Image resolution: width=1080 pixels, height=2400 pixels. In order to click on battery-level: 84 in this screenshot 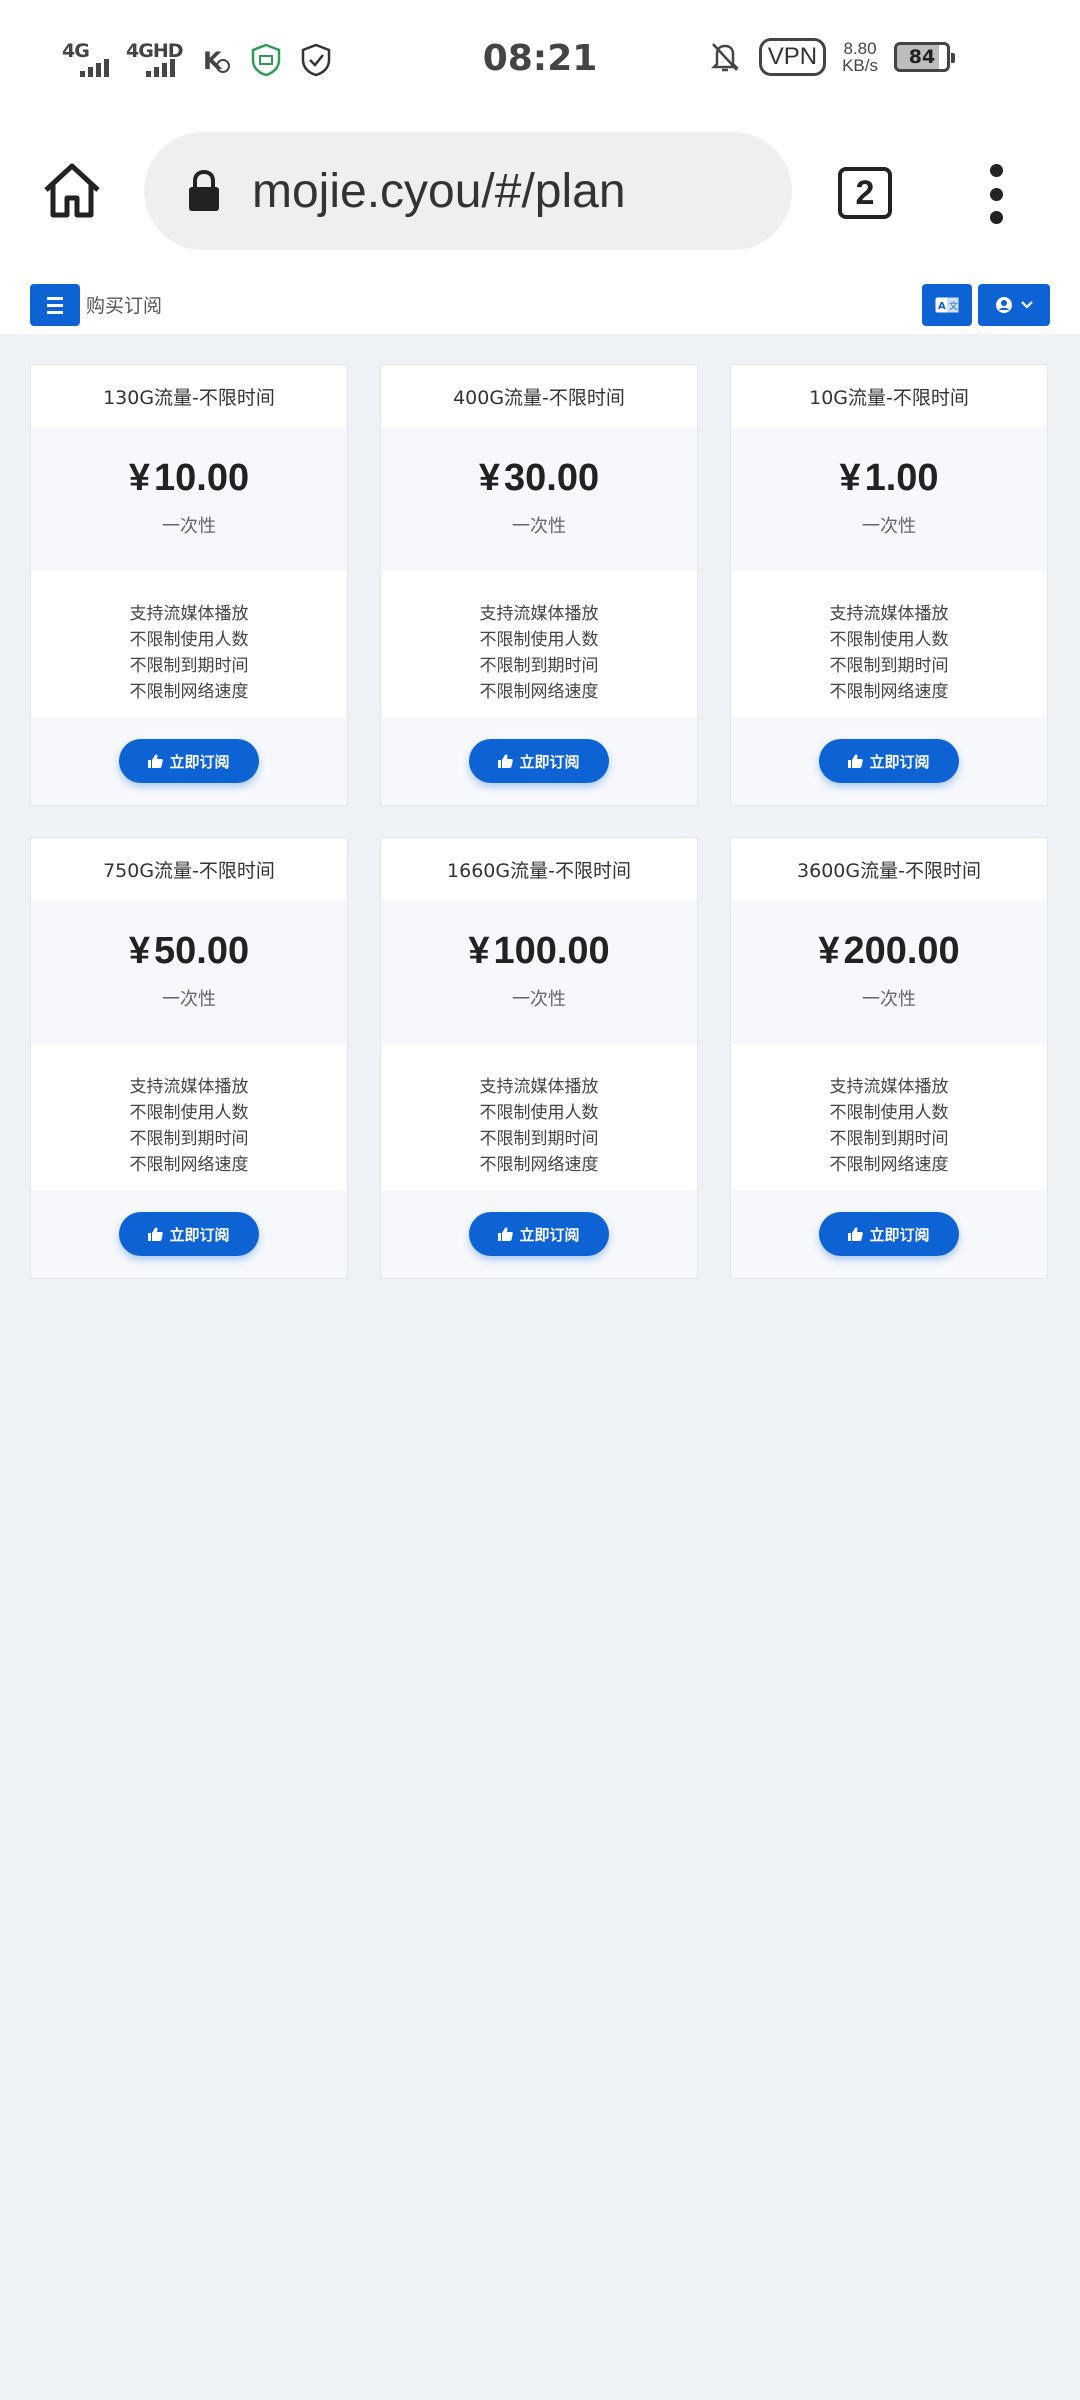, I will do `click(922, 57)`.